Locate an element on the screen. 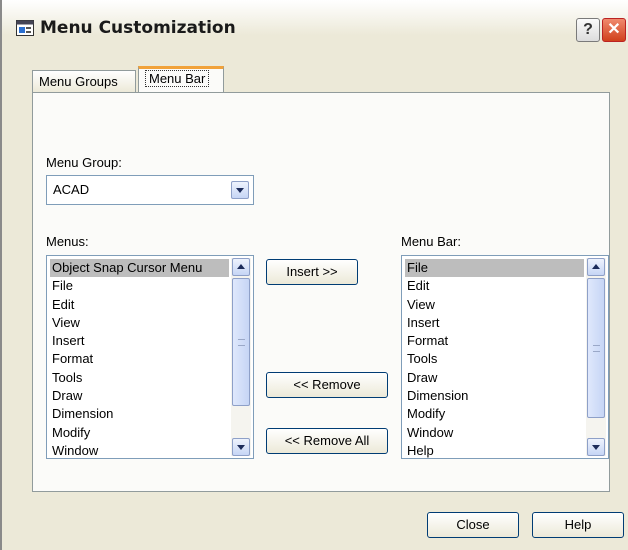  title-help-button: ? is located at coordinates (588, 30).